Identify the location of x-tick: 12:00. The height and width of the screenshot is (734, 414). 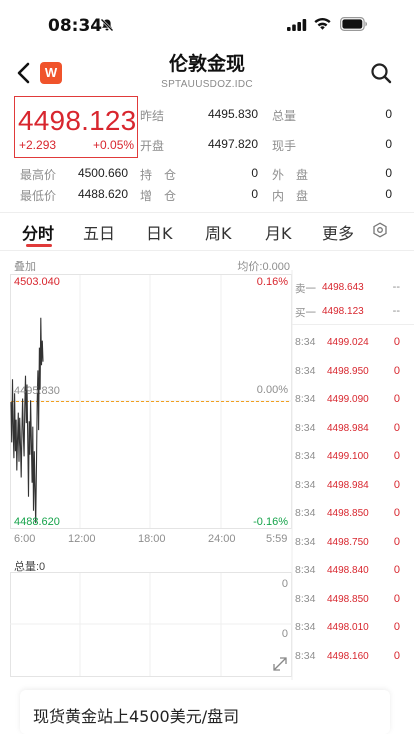
(82, 539).